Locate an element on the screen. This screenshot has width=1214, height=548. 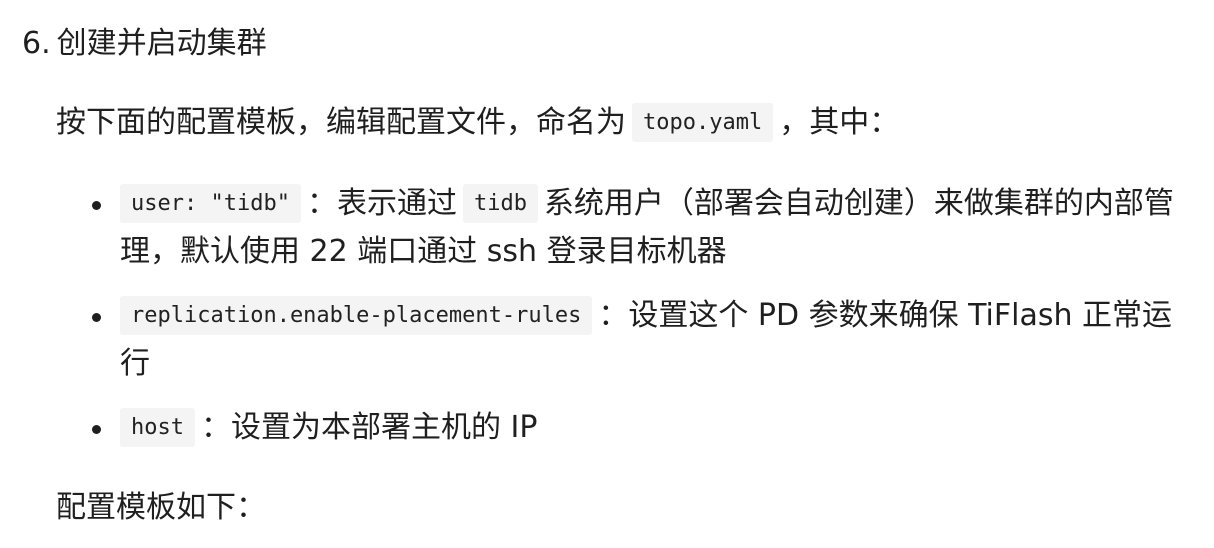
intro-text-after: ，其中： is located at coordinates (839, 122).